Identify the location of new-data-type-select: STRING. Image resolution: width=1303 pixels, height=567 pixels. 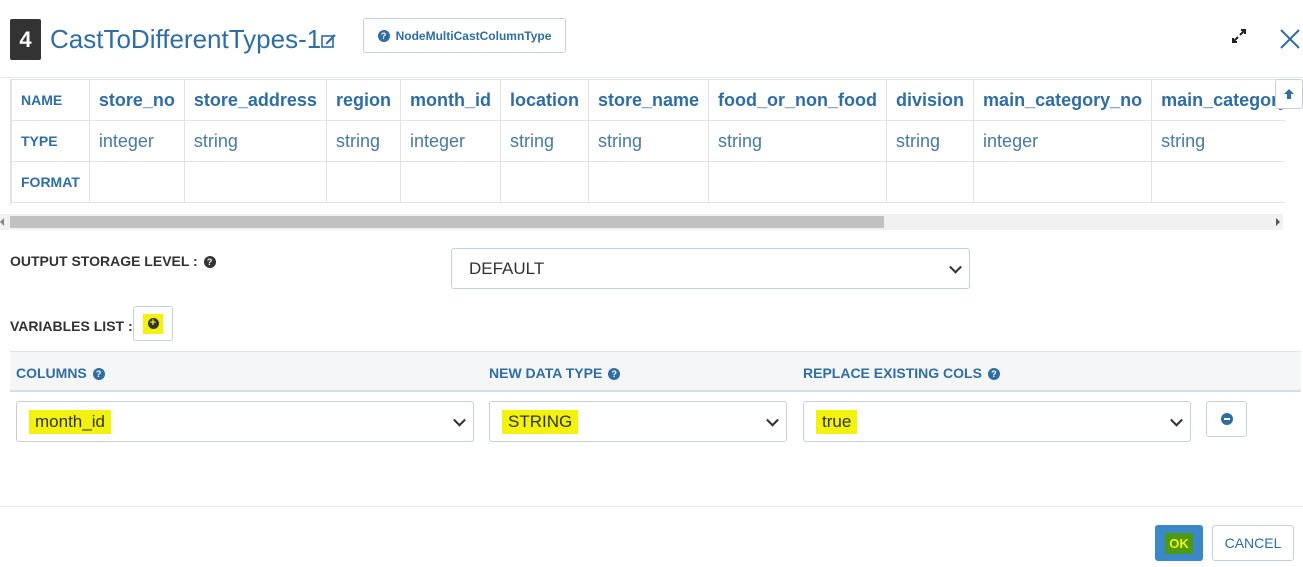
(638, 421).